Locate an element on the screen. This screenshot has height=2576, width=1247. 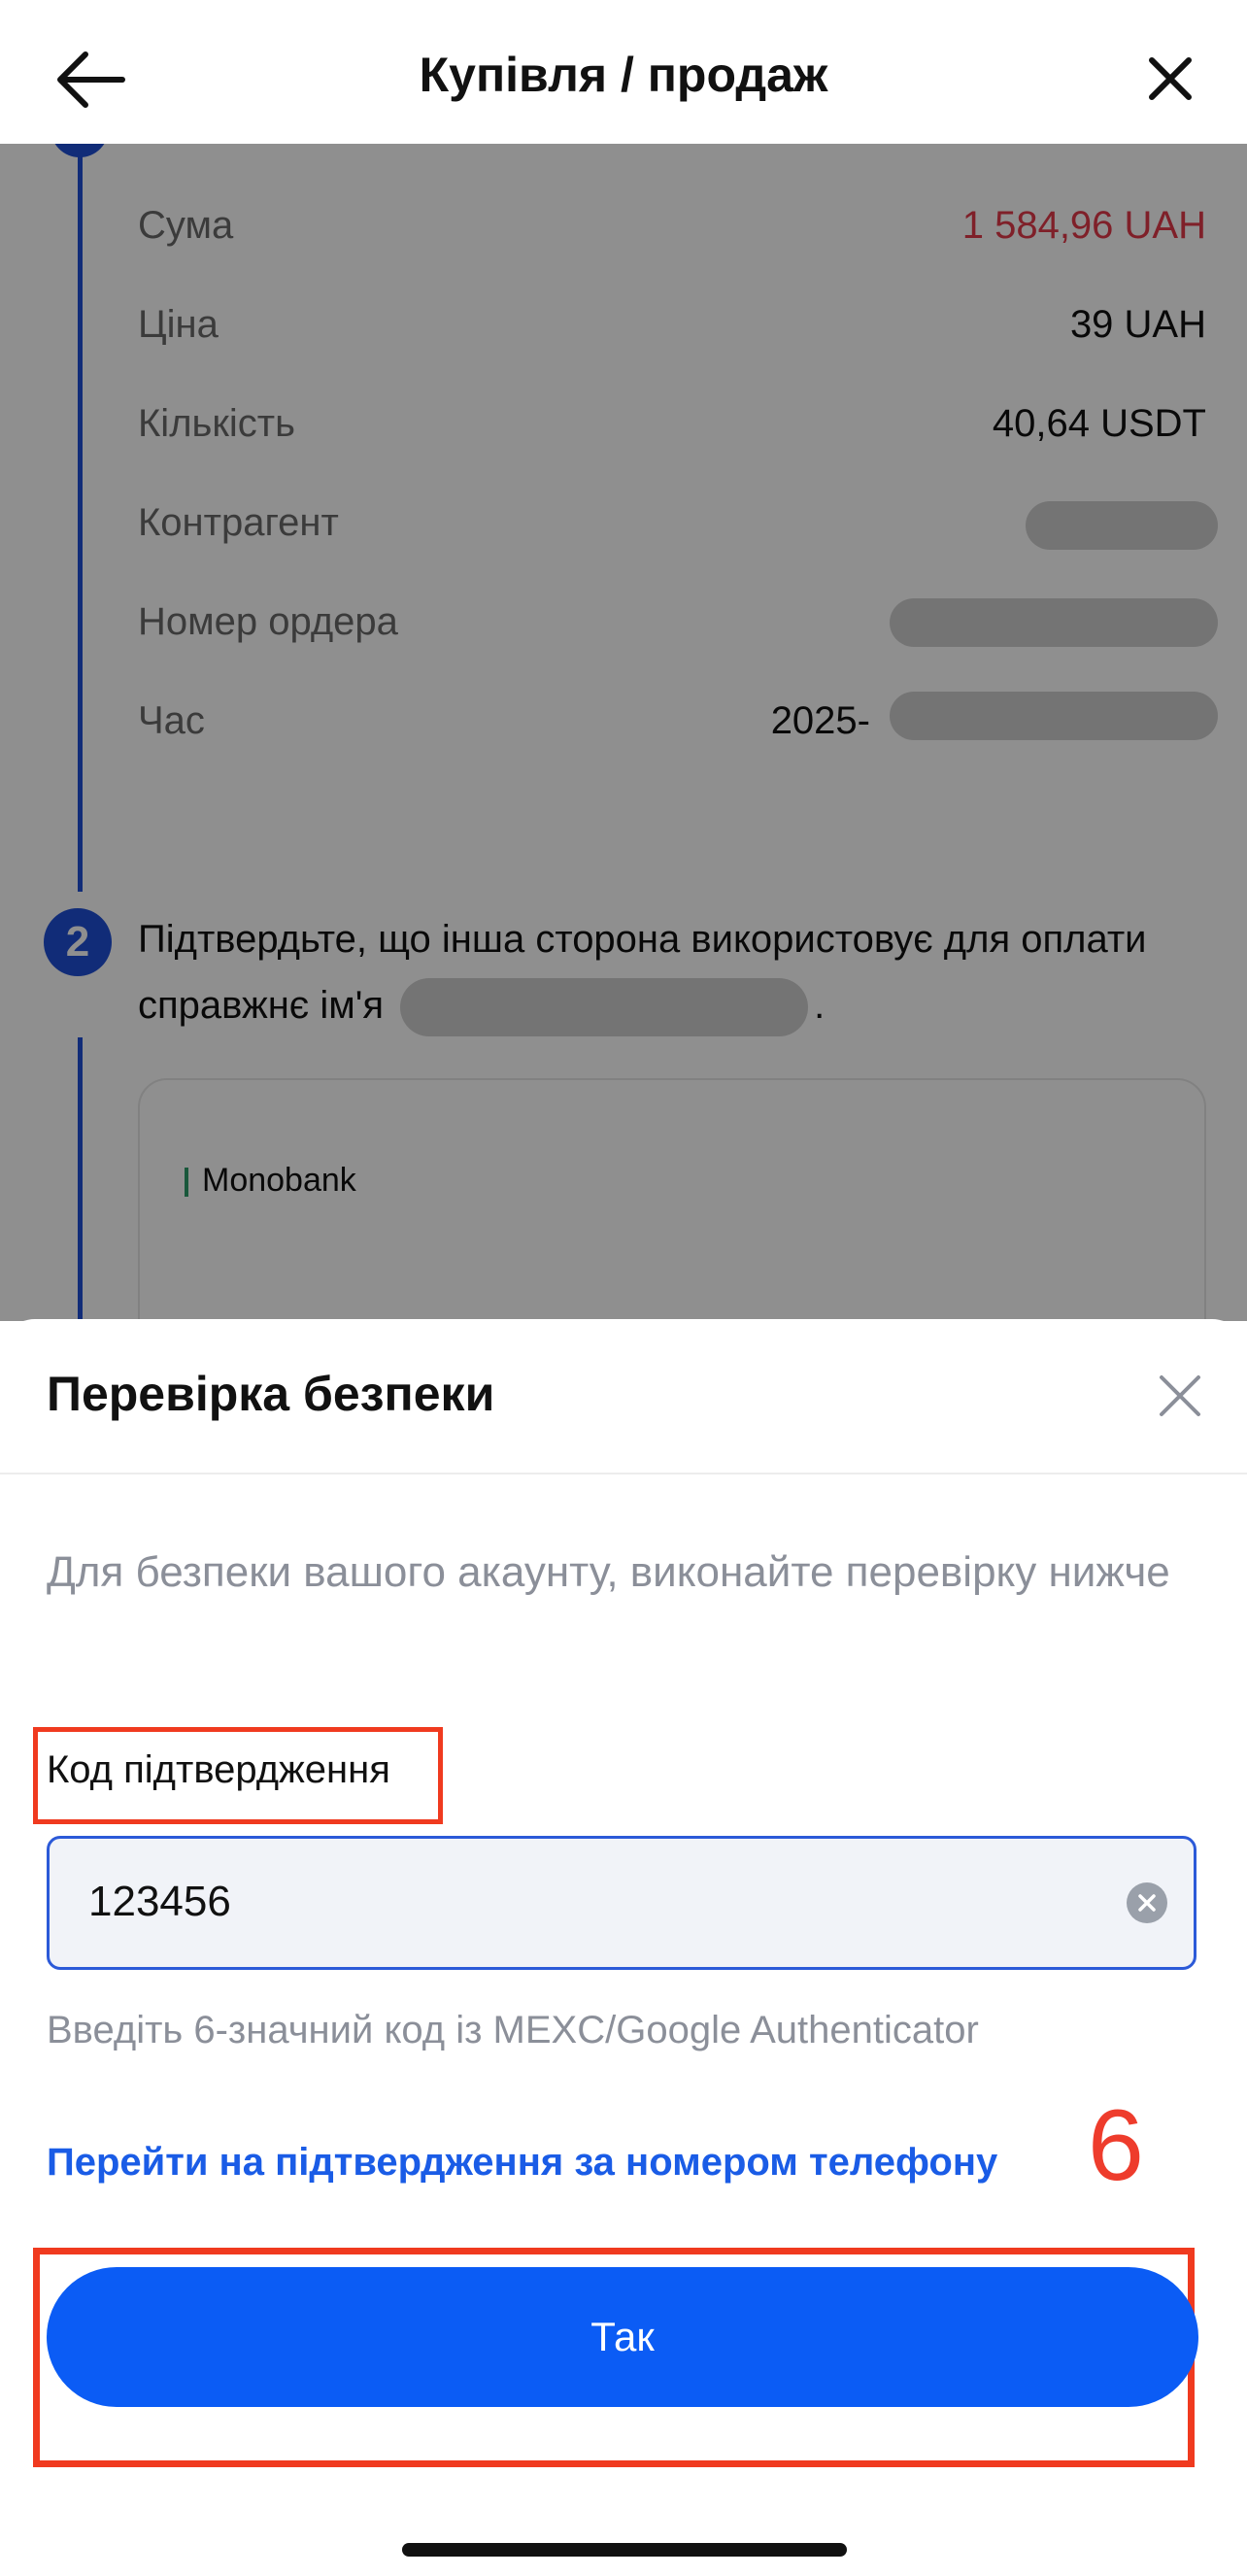
verification-code-value: 123456 is located at coordinates (159, 1901).